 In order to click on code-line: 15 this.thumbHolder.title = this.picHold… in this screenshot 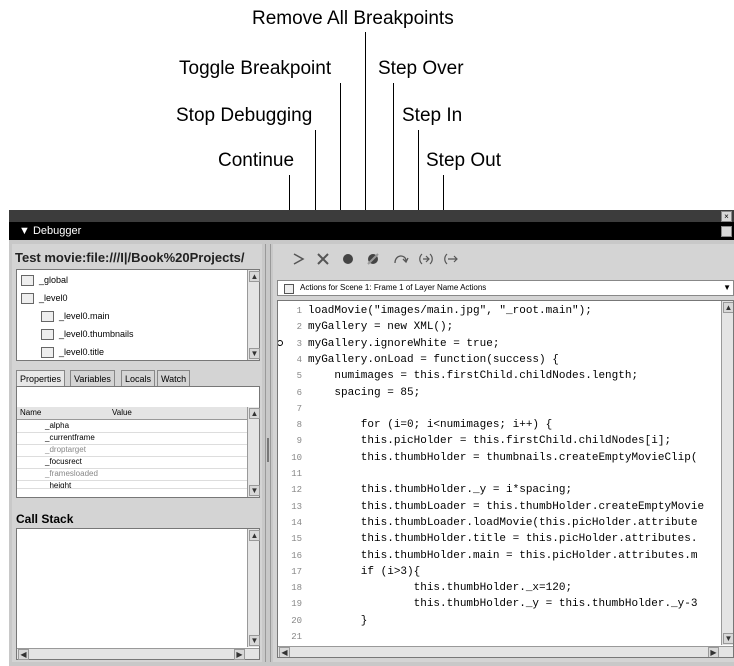, I will do `click(500, 539)`.